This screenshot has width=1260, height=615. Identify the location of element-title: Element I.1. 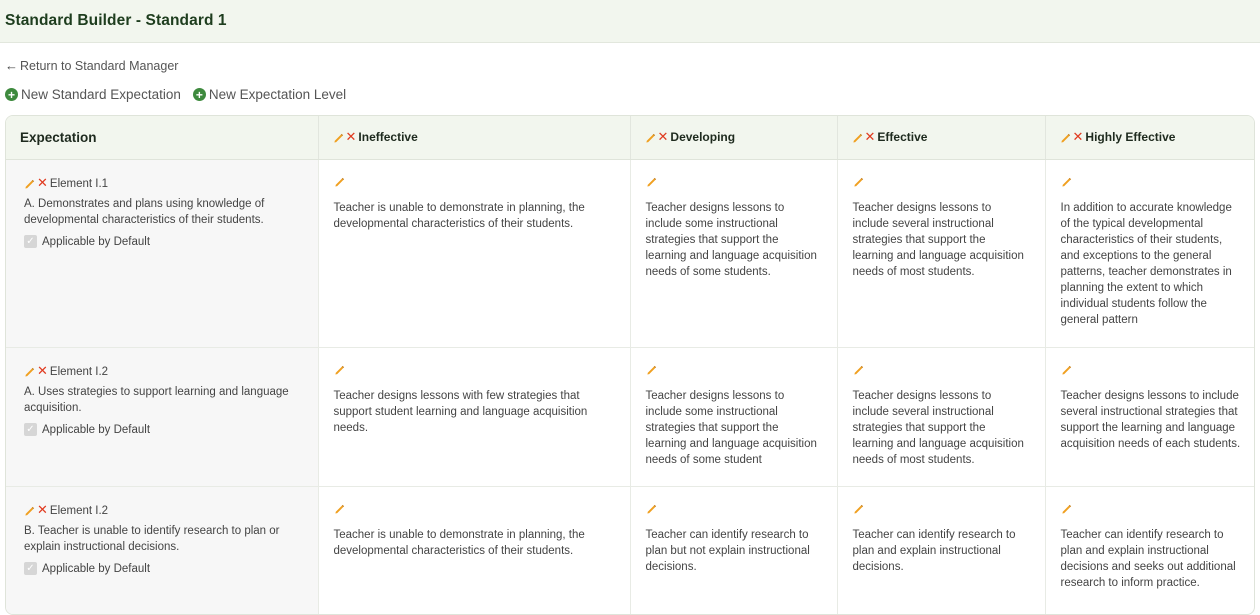
(79, 183).